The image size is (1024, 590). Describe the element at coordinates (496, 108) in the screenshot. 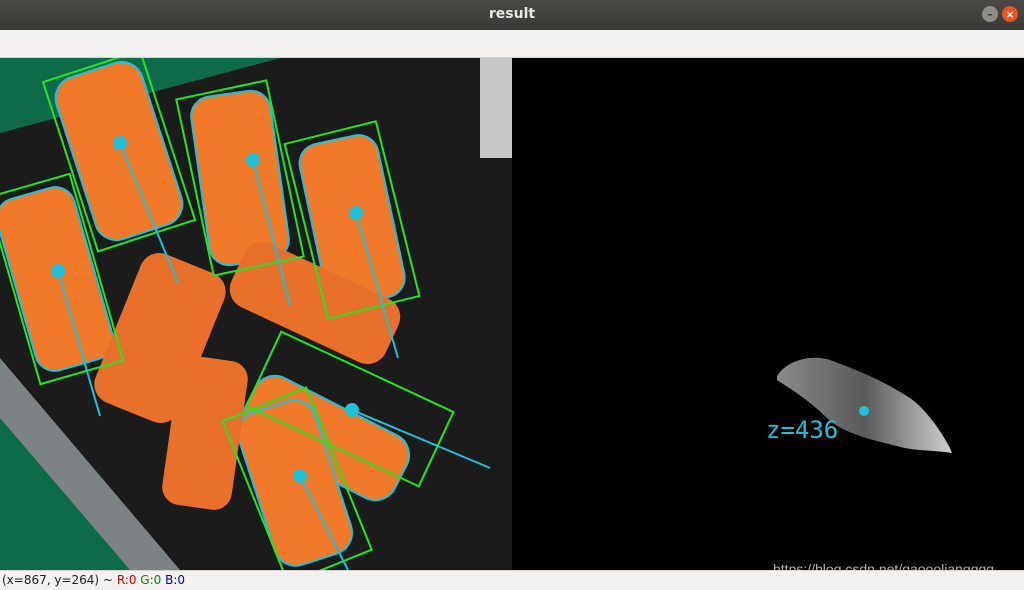

I see `belt-edge` at that location.